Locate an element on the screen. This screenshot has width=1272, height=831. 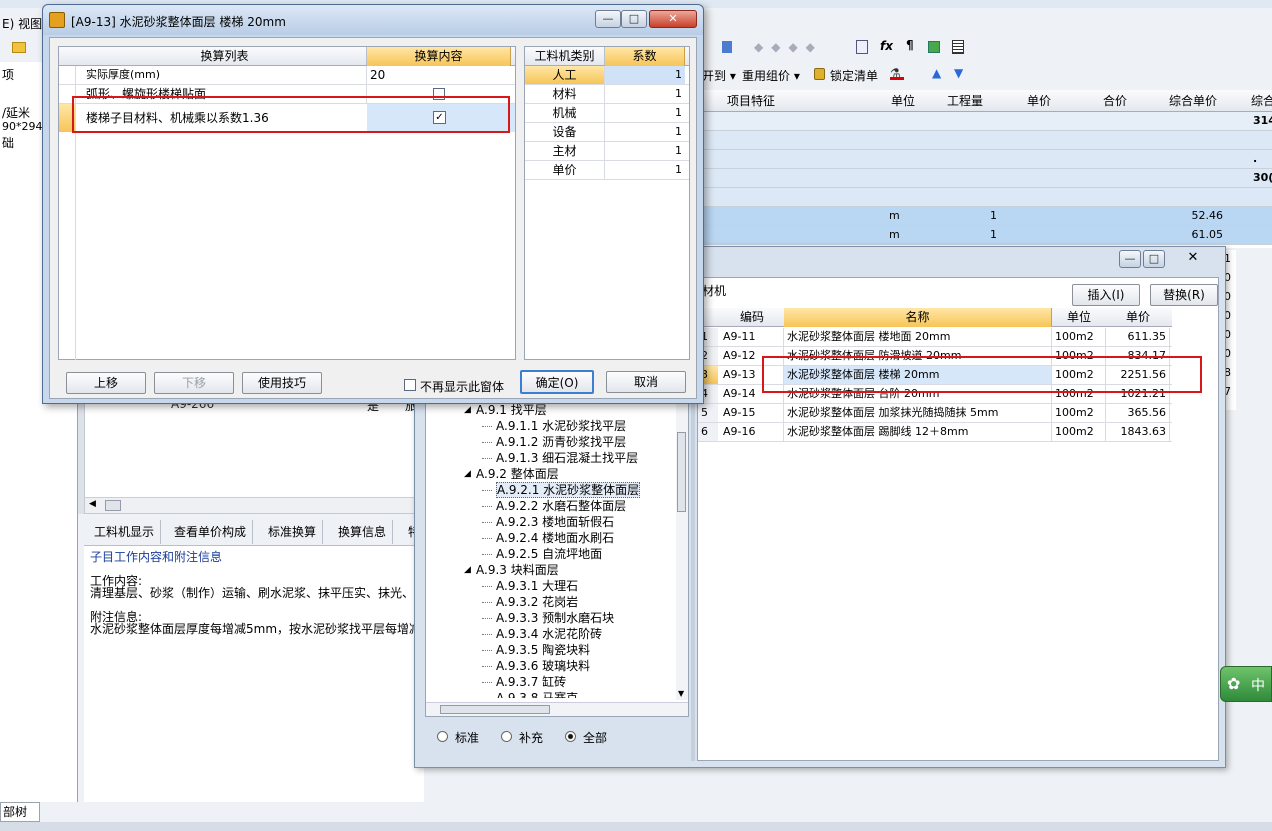
grid-icon is located at coordinates (958, 47).